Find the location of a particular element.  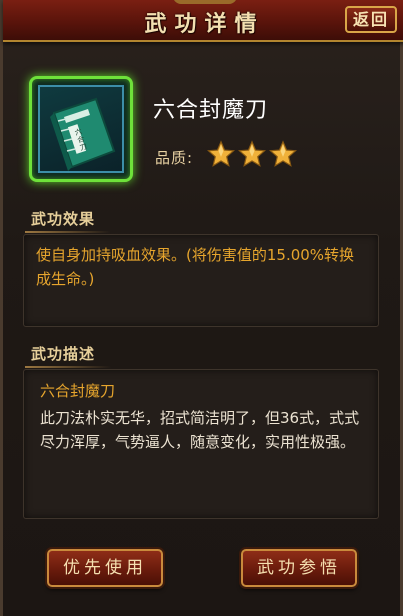

header-bar: 武功详情 返回 is located at coordinates (203, 21).